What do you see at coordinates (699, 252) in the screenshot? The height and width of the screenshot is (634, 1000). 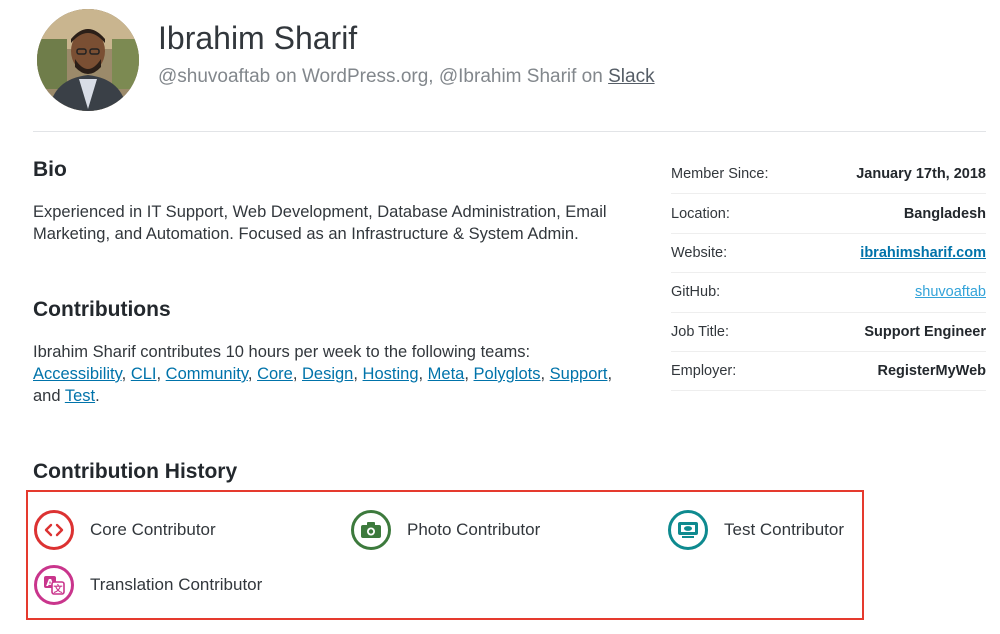 I see `meta-label: Website:` at bounding box center [699, 252].